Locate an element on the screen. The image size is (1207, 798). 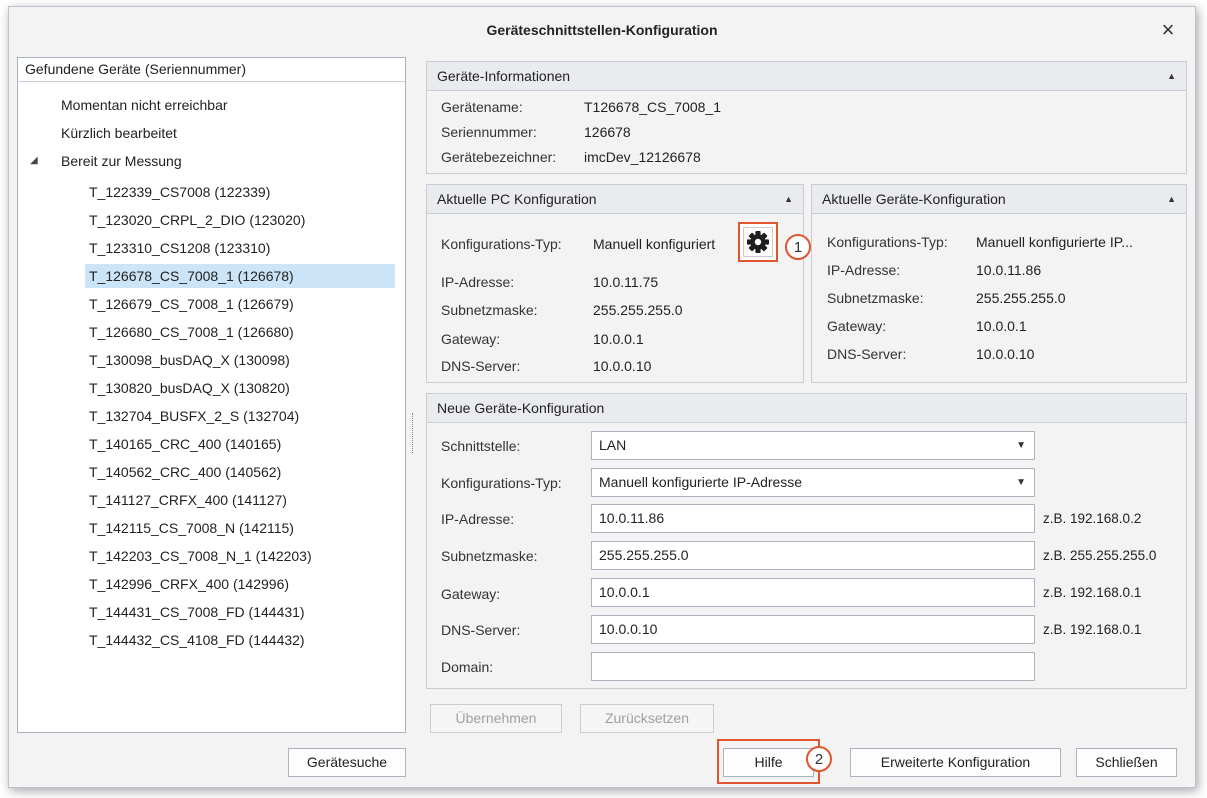
mask-input: 255.255.255.0 is located at coordinates (813, 555).